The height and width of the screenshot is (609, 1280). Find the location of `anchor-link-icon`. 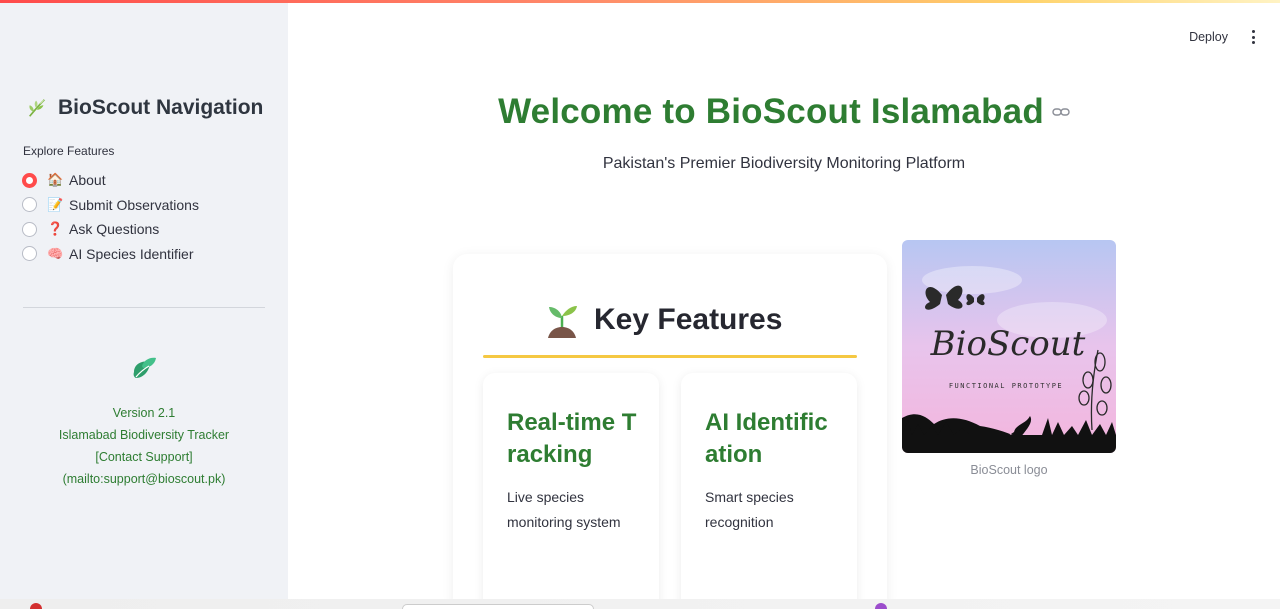

anchor-link-icon is located at coordinates (1061, 112).